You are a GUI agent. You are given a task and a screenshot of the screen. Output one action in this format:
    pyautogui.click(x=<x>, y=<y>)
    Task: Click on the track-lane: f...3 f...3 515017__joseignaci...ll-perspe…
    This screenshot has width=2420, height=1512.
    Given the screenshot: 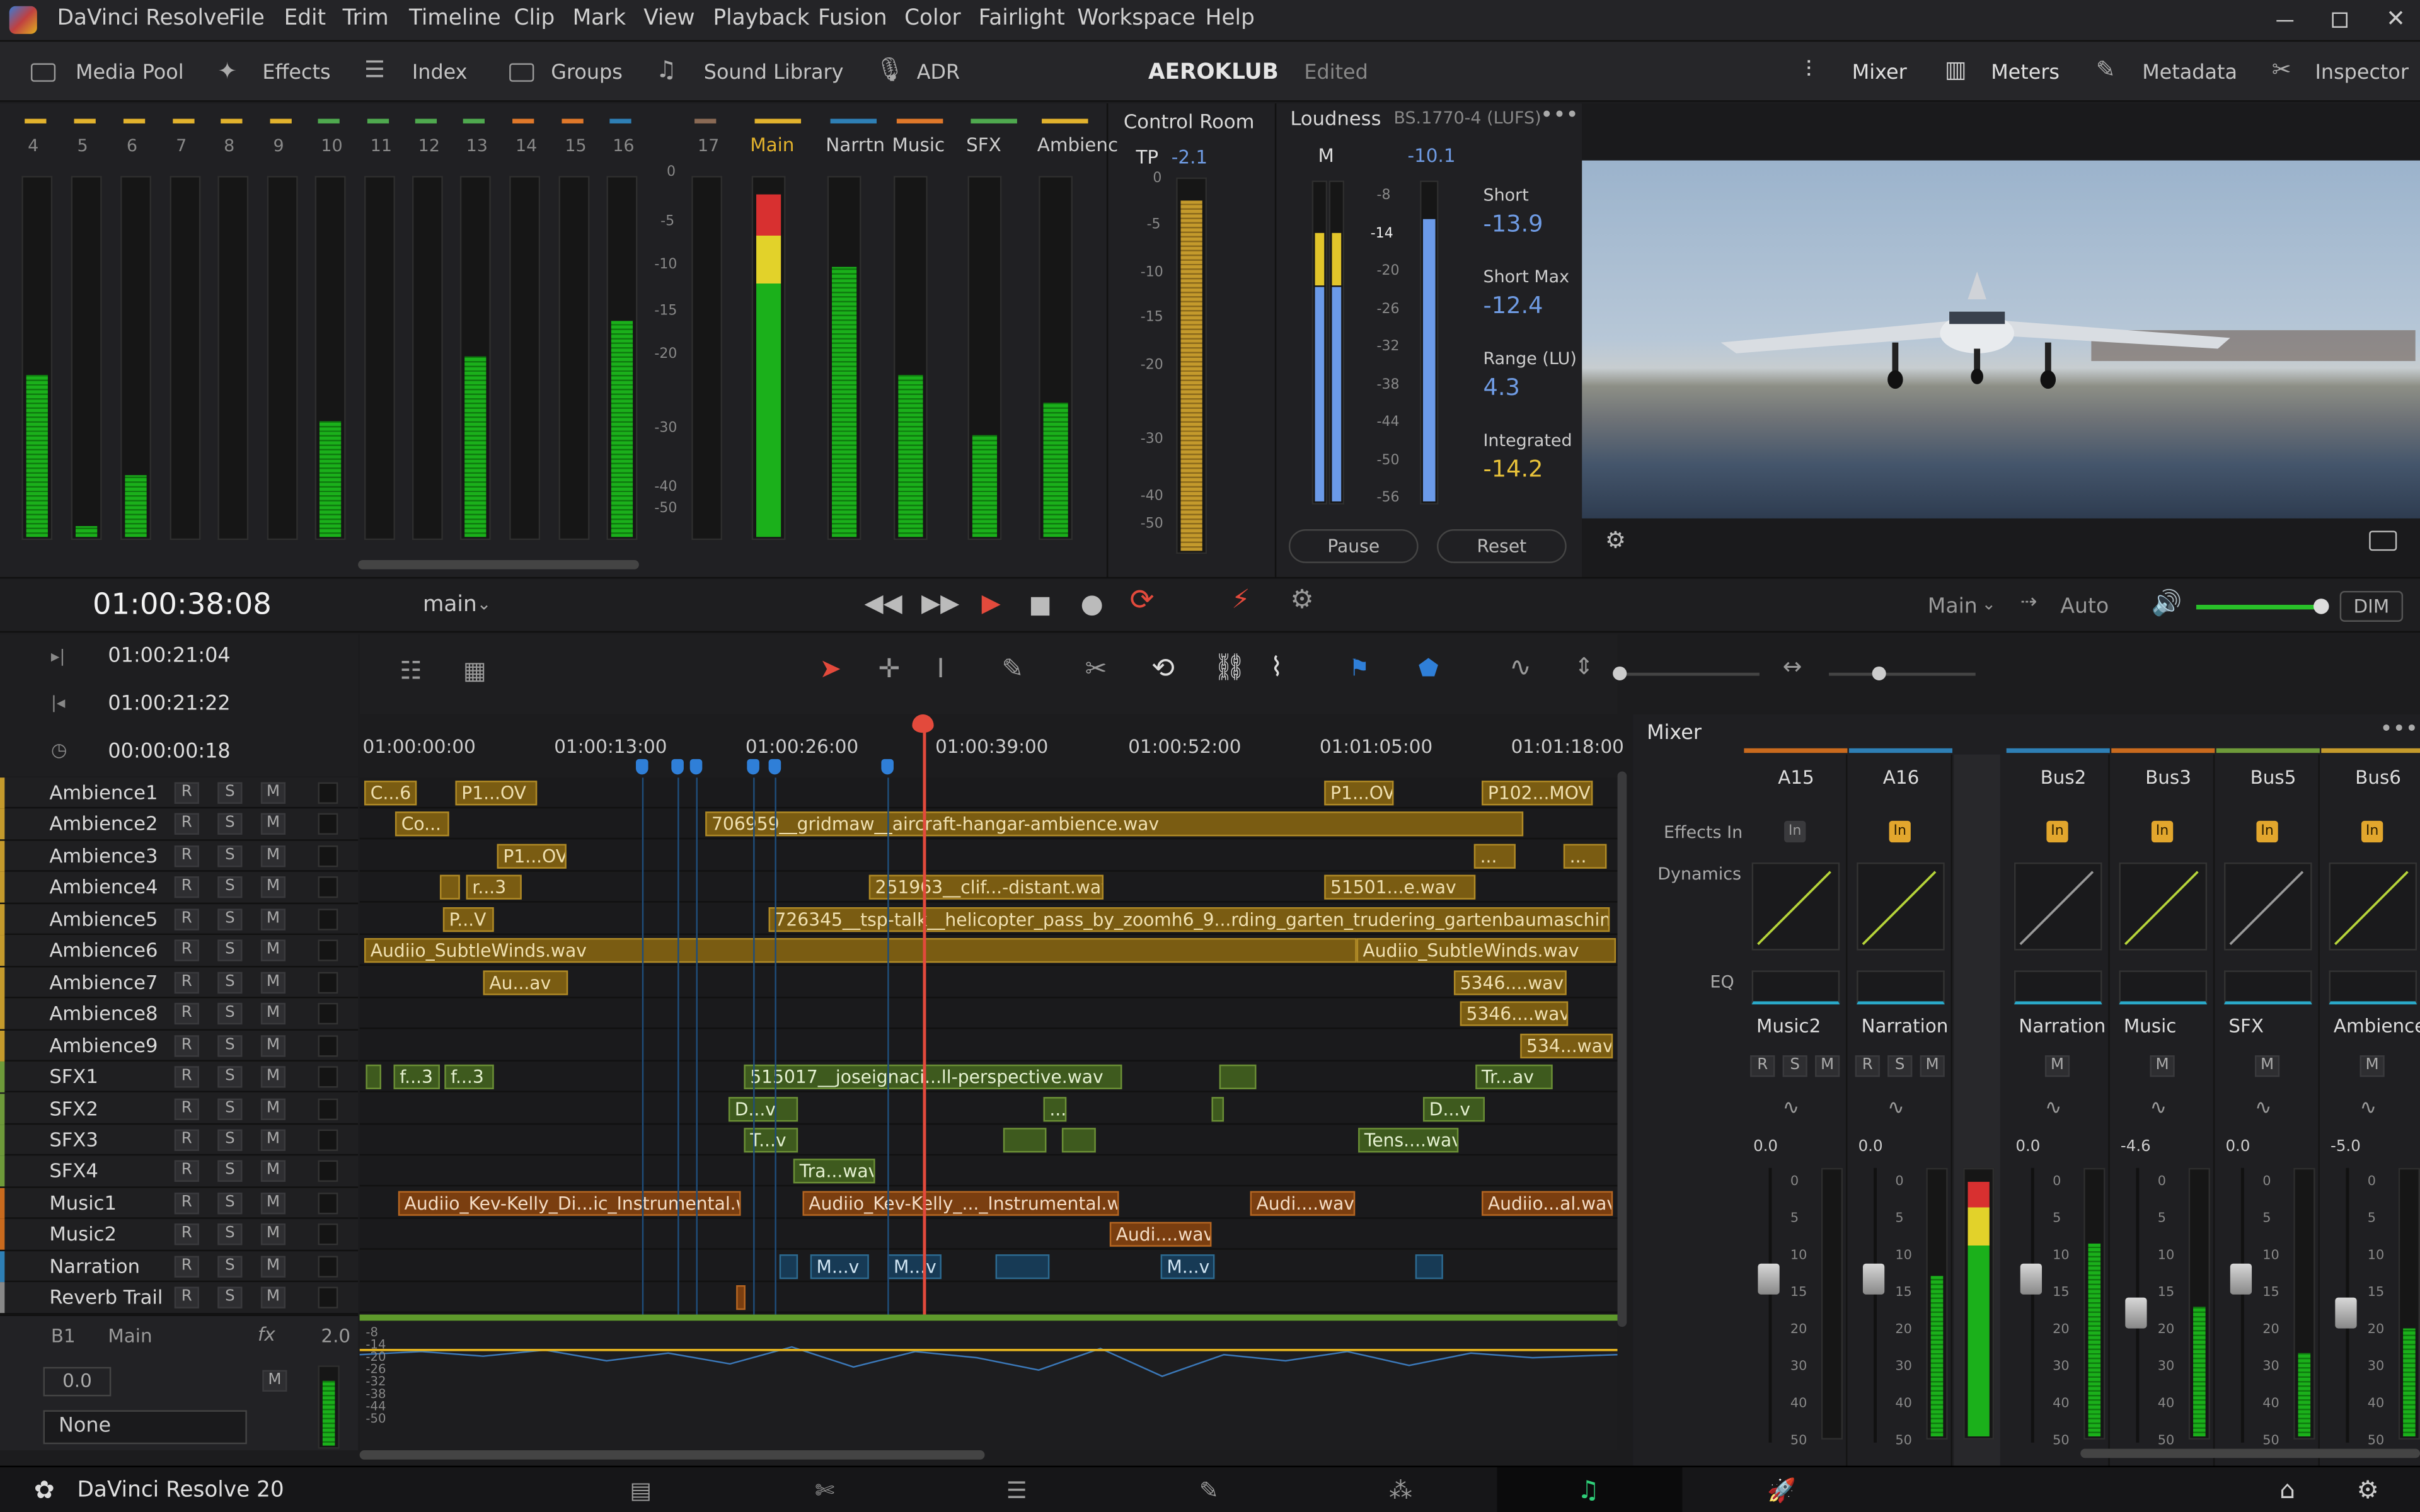 What is the action you would take?
    pyautogui.click(x=989, y=1077)
    